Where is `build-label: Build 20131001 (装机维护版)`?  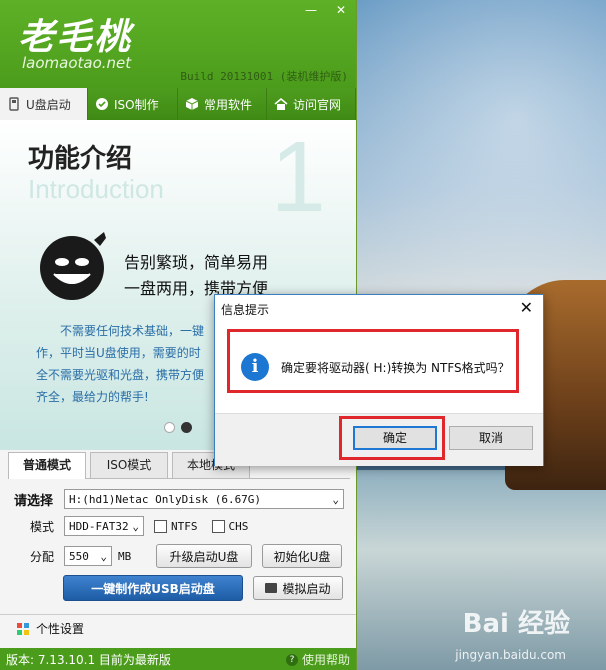 build-label: Build 20131001 (装机维护版) is located at coordinates (264, 76).